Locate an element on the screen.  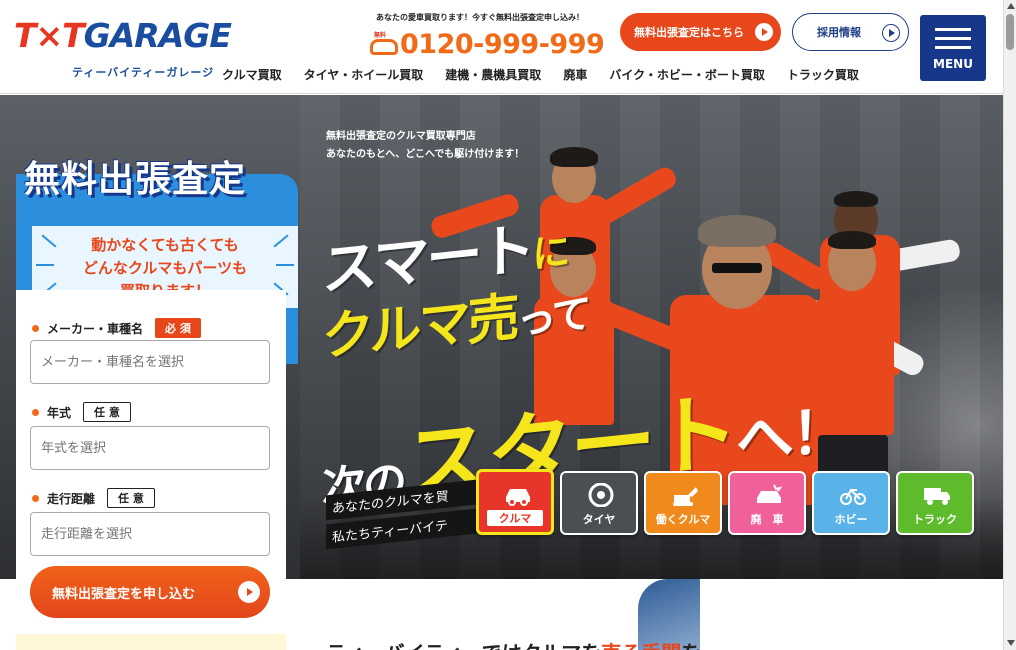
category-tab-scrap: 廃 車 is located at coordinates (767, 503).